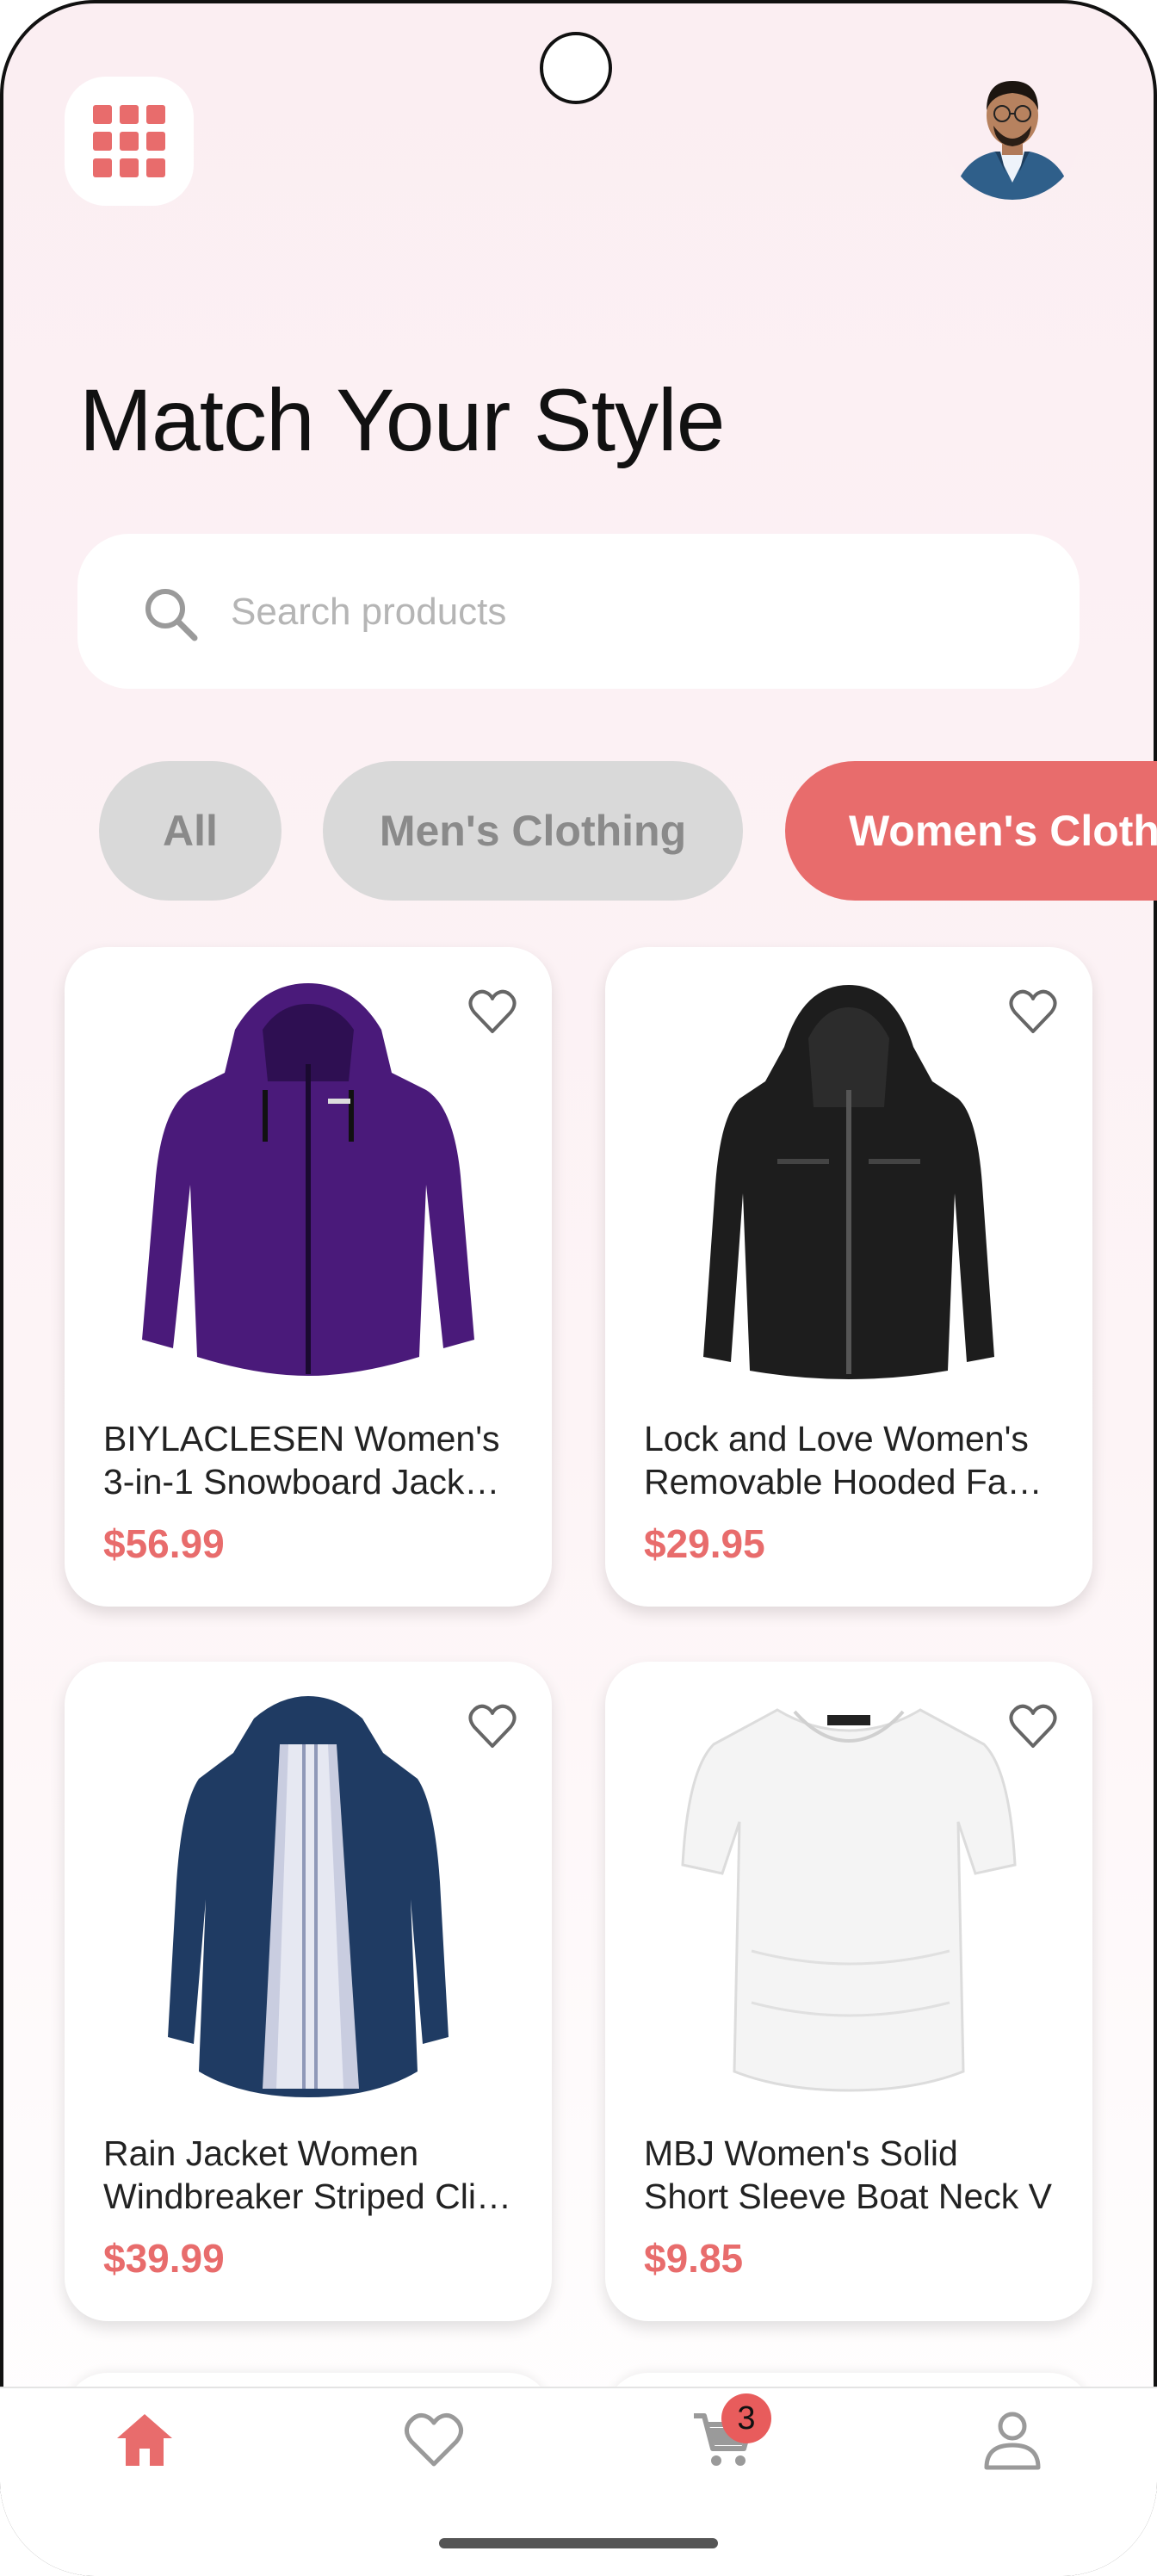 The height and width of the screenshot is (2576, 1157). I want to click on product-title-line2: 3-in-1 Snowboard Jacket Winter Coats, so click(310, 1482).